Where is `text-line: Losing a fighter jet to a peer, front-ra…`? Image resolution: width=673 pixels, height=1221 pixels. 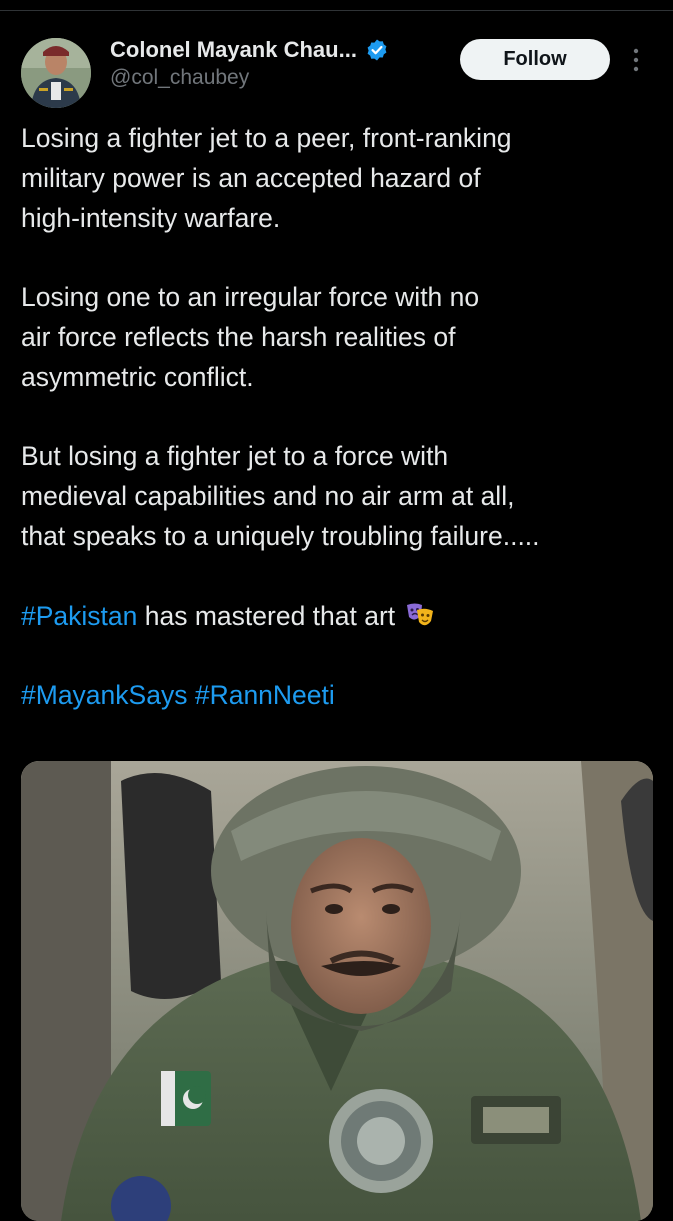 text-line: Losing a fighter jet to a peer, front-ra… is located at coordinates (266, 138).